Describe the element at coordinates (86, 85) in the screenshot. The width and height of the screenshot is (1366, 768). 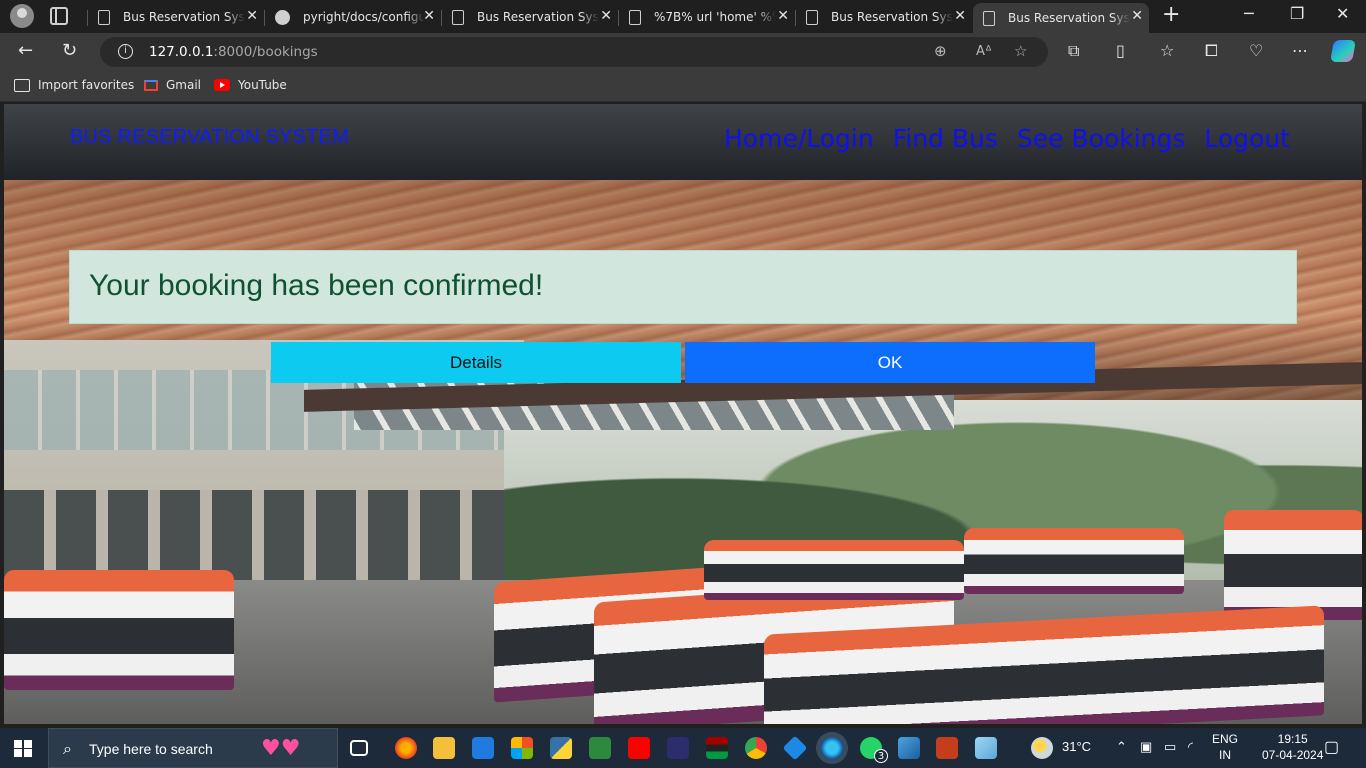
I see `bookmark-label: Import favorites` at that location.